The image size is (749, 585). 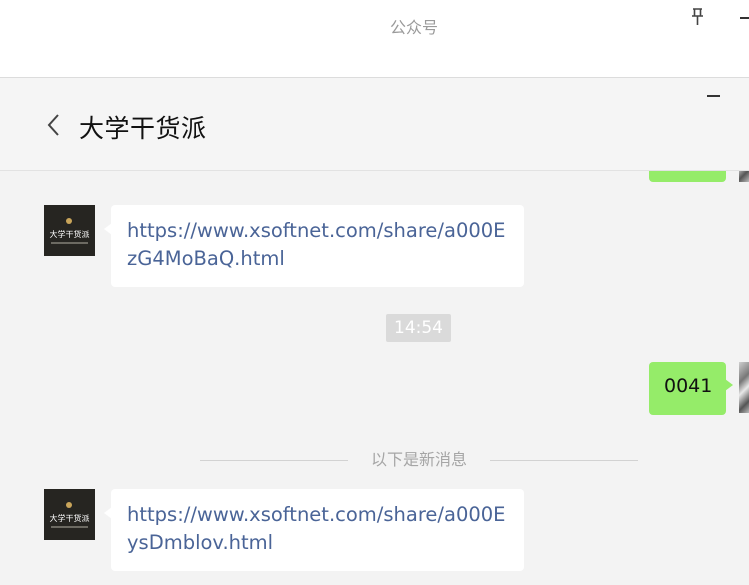 I want to click on chevron-left-icon, so click(x=53, y=125).